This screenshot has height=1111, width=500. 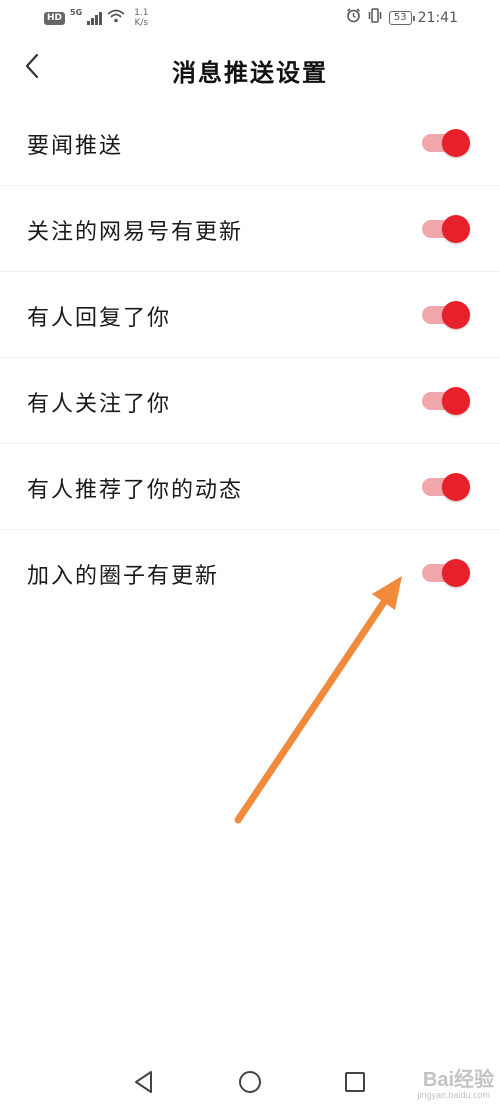 I want to click on page-title: 消息推送设置, so click(x=250, y=73).